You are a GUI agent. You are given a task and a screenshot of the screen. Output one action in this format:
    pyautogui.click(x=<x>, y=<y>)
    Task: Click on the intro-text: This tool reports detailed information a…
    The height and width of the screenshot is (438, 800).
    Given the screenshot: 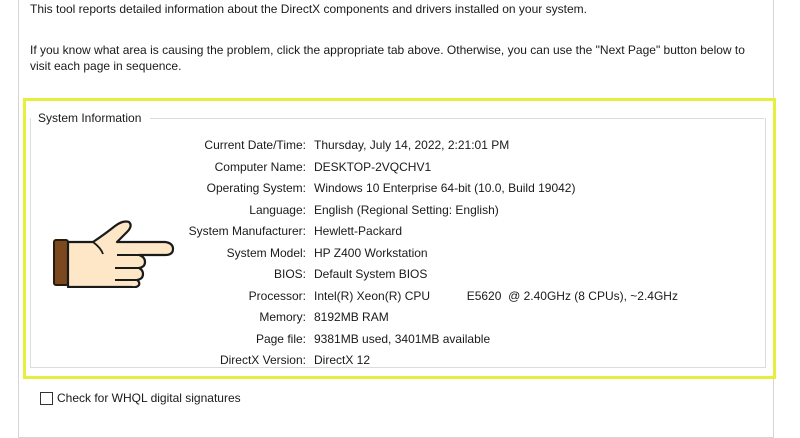 What is the action you would take?
    pyautogui.click(x=308, y=9)
    